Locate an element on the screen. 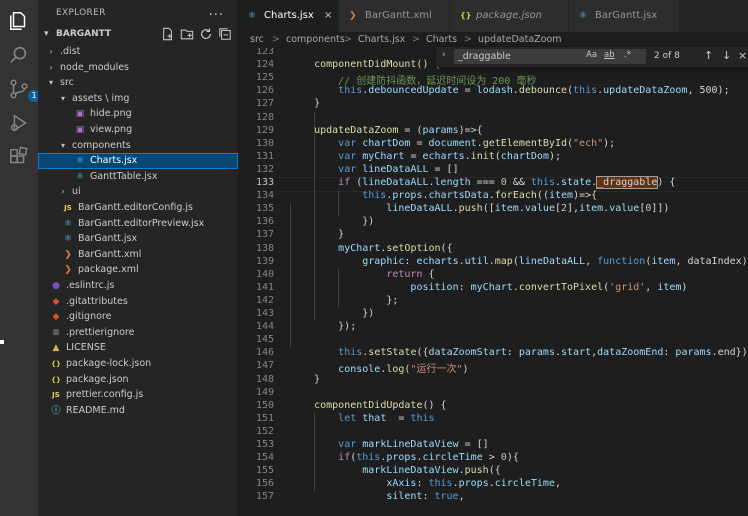 The image size is (748, 516). json-file-icon: {} is located at coordinates (56, 379).